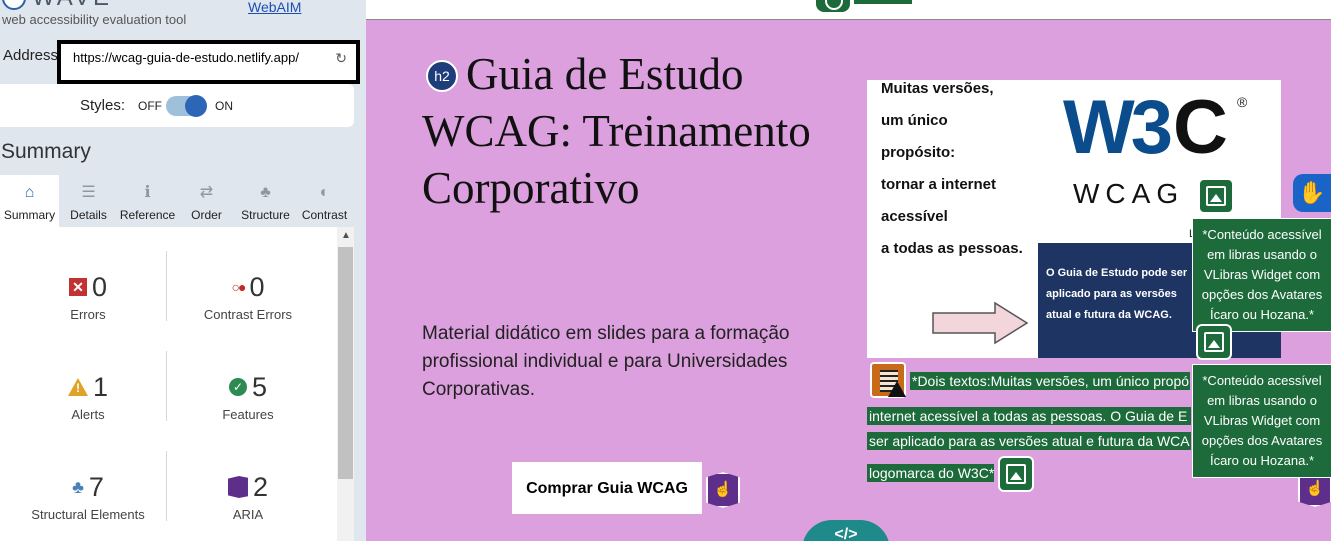 This screenshot has height=541, width=1331. I want to click on aria-icon: ☝, so click(723, 490).